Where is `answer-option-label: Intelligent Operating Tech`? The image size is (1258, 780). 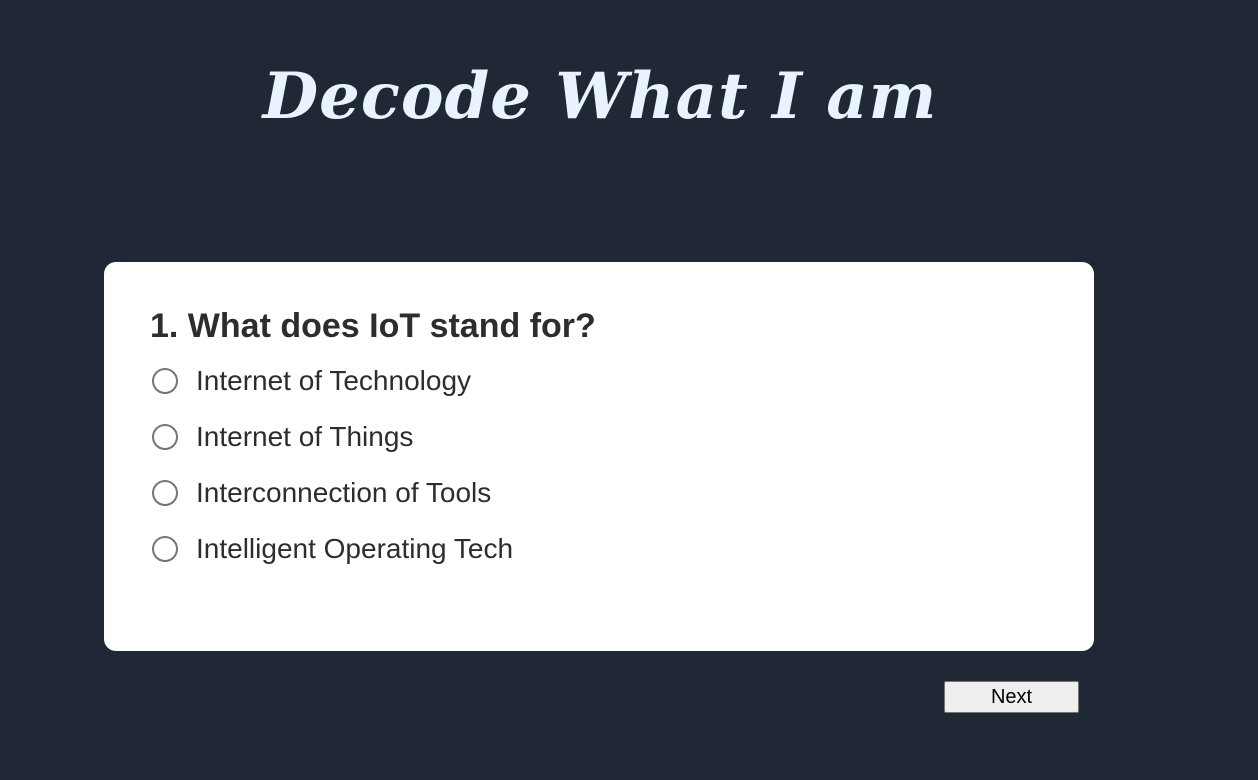 answer-option-label: Intelligent Operating Tech is located at coordinates (355, 548).